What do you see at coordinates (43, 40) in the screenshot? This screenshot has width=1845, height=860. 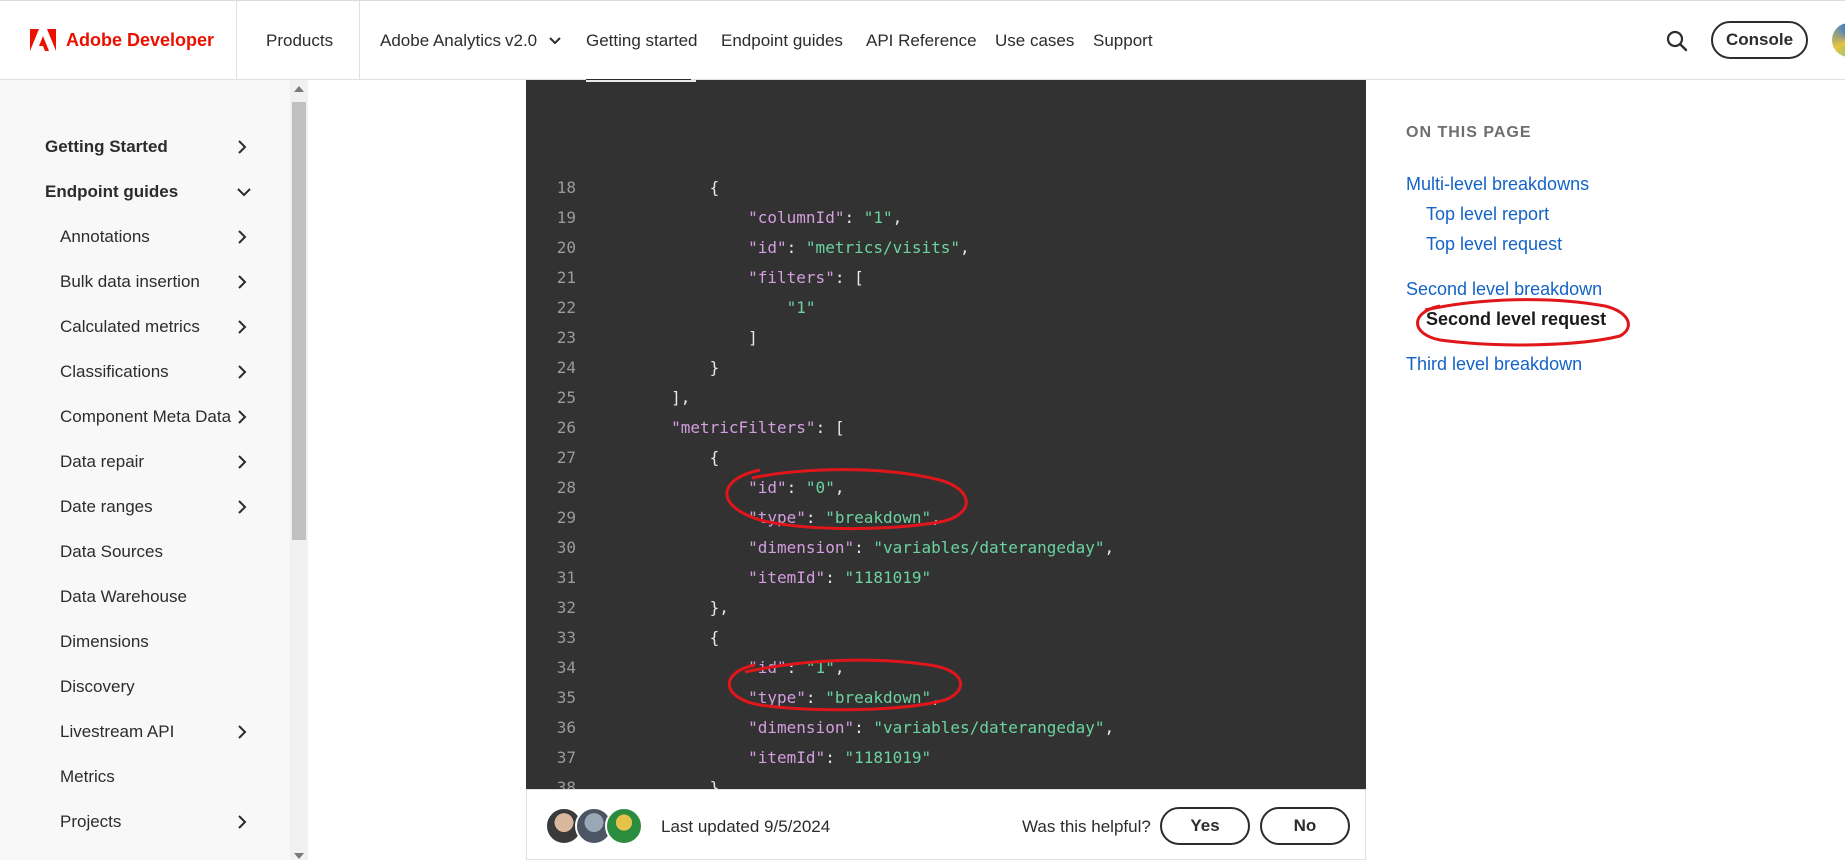 I see `adobe-logo-icon` at bounding box center [43, 40].